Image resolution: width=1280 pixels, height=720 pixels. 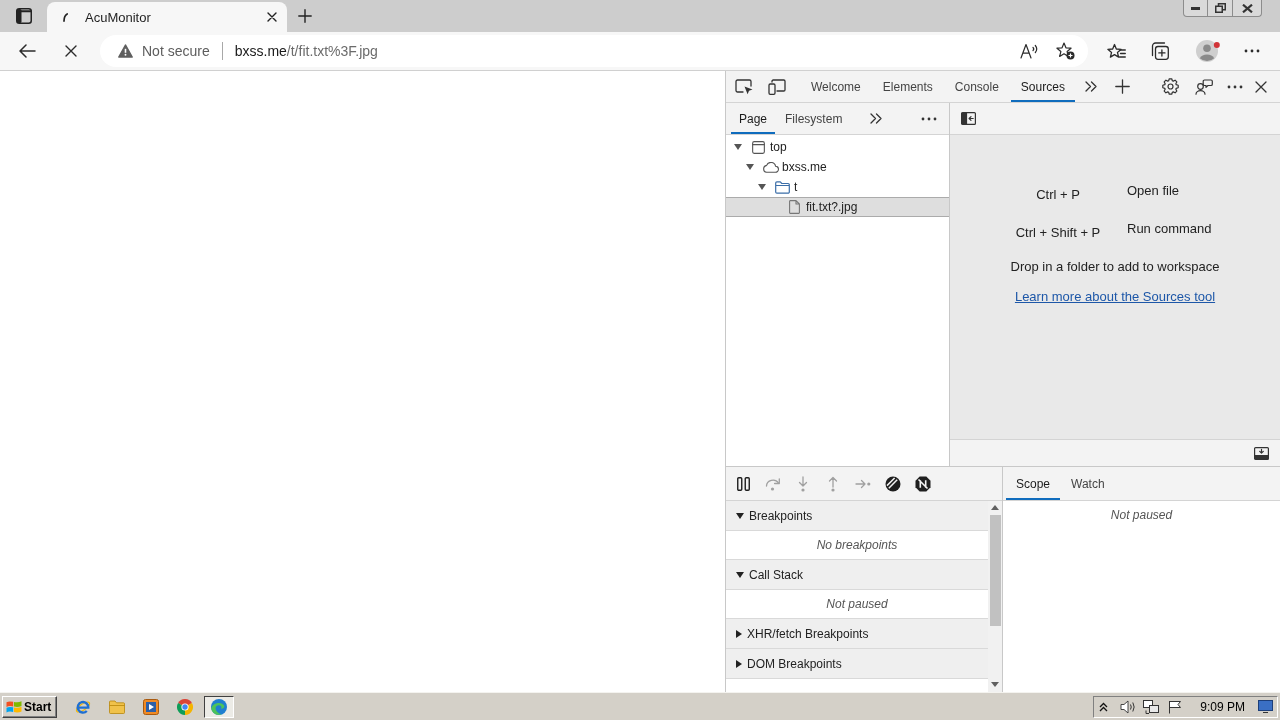 What do you see at coordinates (857, 516) in the screenshot?
I see `section-header: Breakpoints` at bounding box center [857, 516].